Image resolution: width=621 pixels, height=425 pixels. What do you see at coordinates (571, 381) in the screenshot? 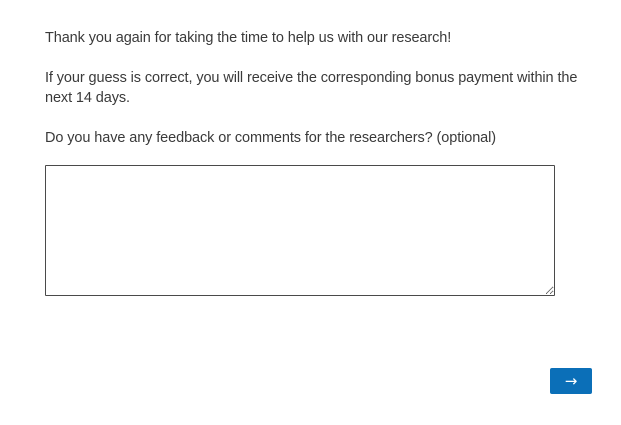
I see `next-button: →` at bounding box center [571, 381].